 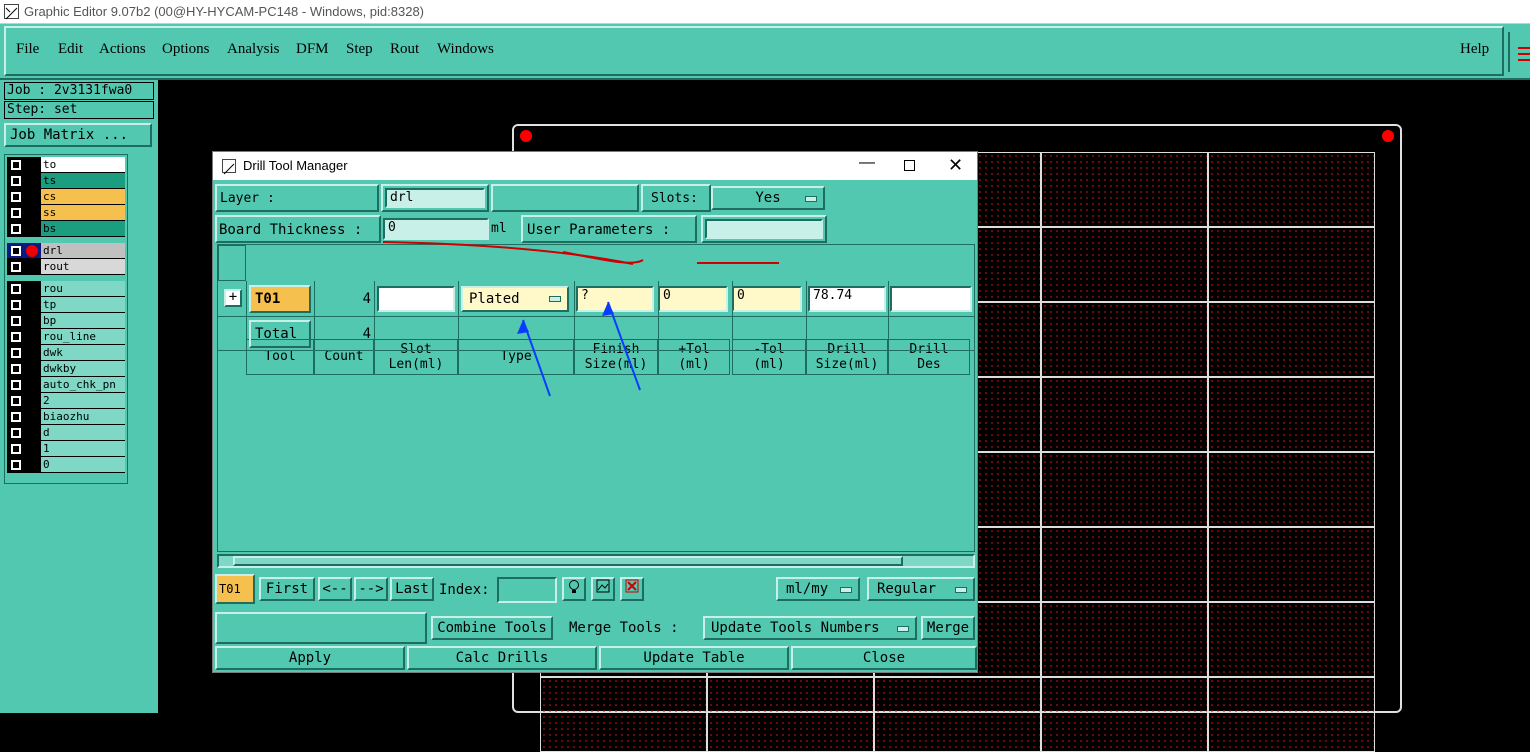 I want to click on tool-cell: T01, so click(x=280, y=299).